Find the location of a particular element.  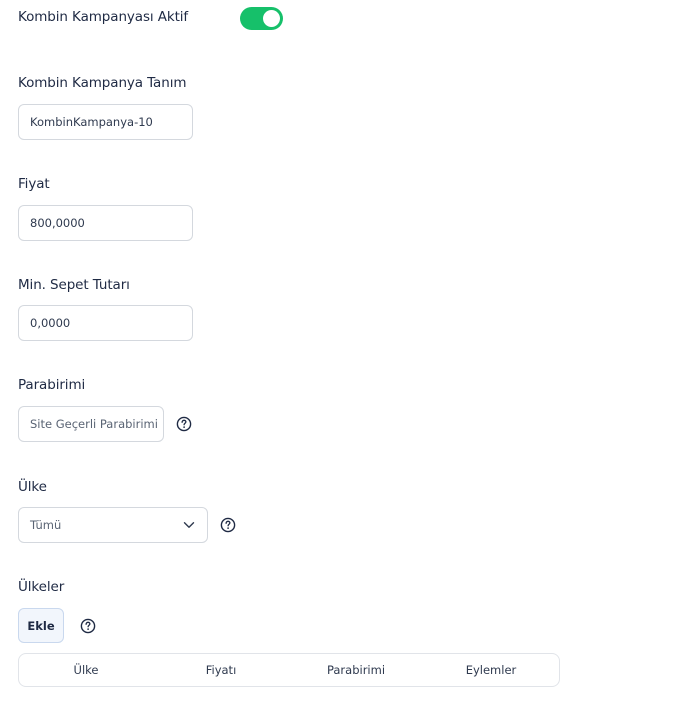

currency-select: Site Geçerli Parabirimi is located at coordinates (91, 424).